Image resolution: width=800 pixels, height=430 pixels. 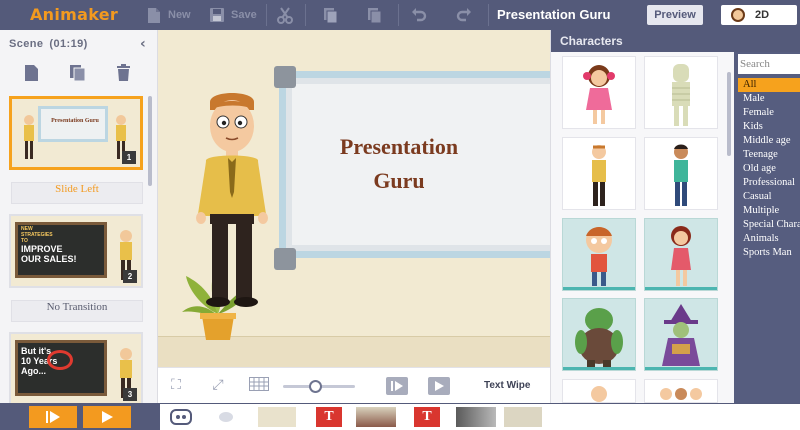 I want to click on category-professional: Professional, so click(x=769, y=183).